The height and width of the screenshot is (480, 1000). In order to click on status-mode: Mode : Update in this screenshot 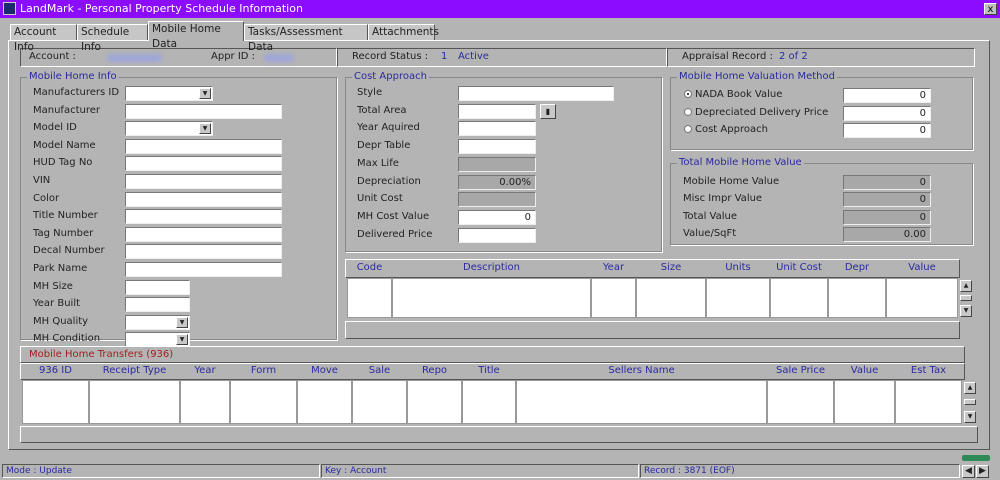, I will do `click(161, 471)`.